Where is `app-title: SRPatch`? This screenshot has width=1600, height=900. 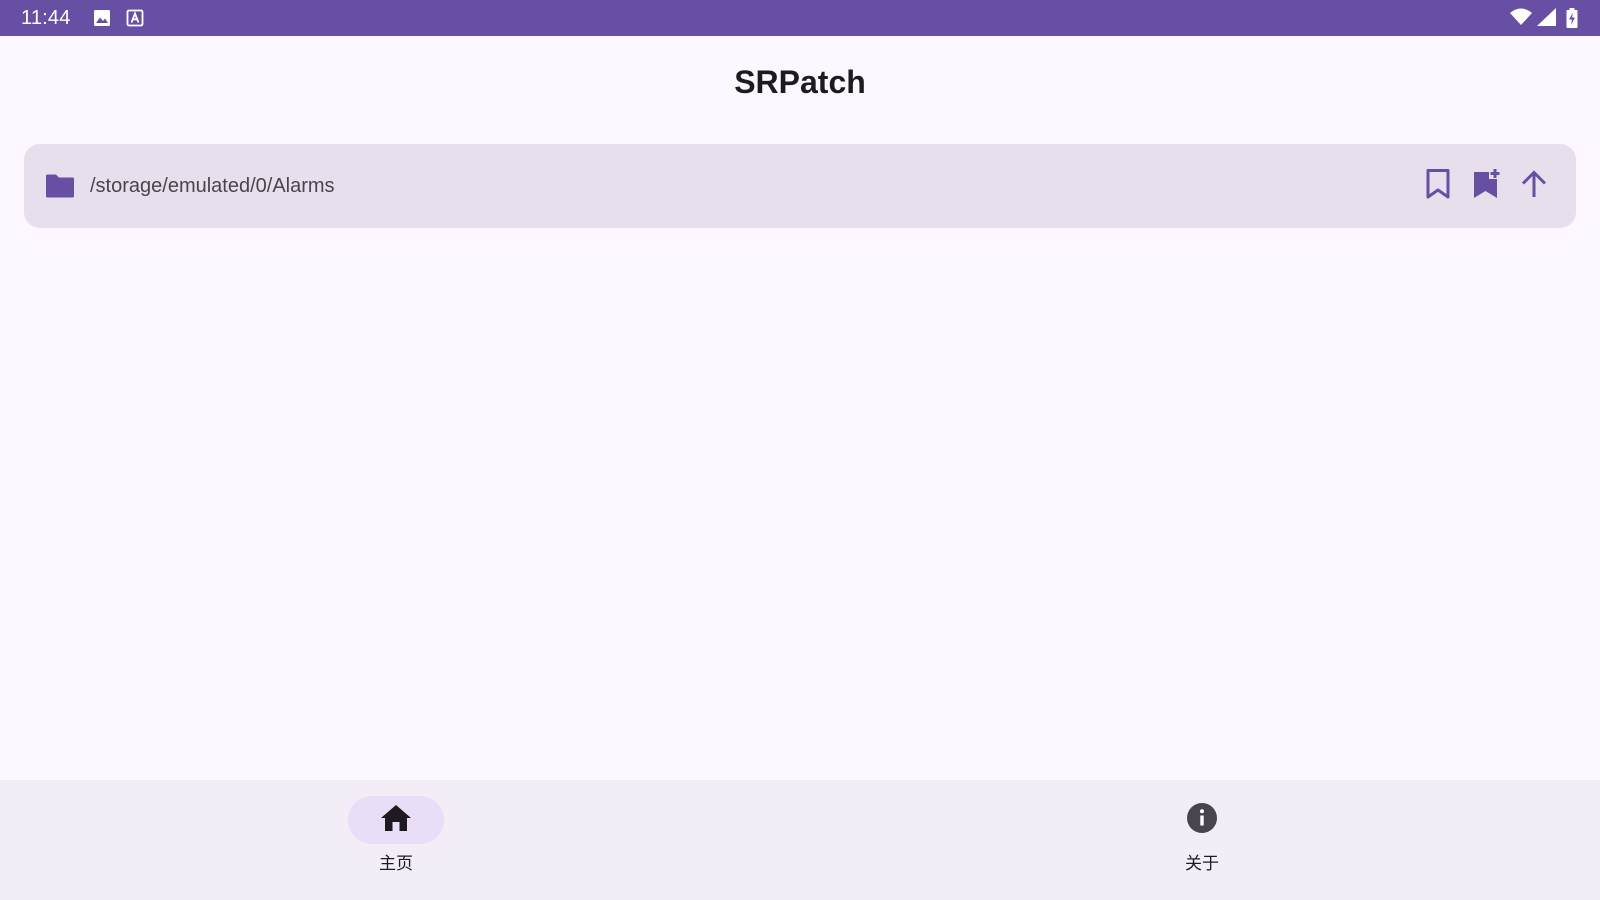 app-title: SRPatch is located at coordinates (800, 82).